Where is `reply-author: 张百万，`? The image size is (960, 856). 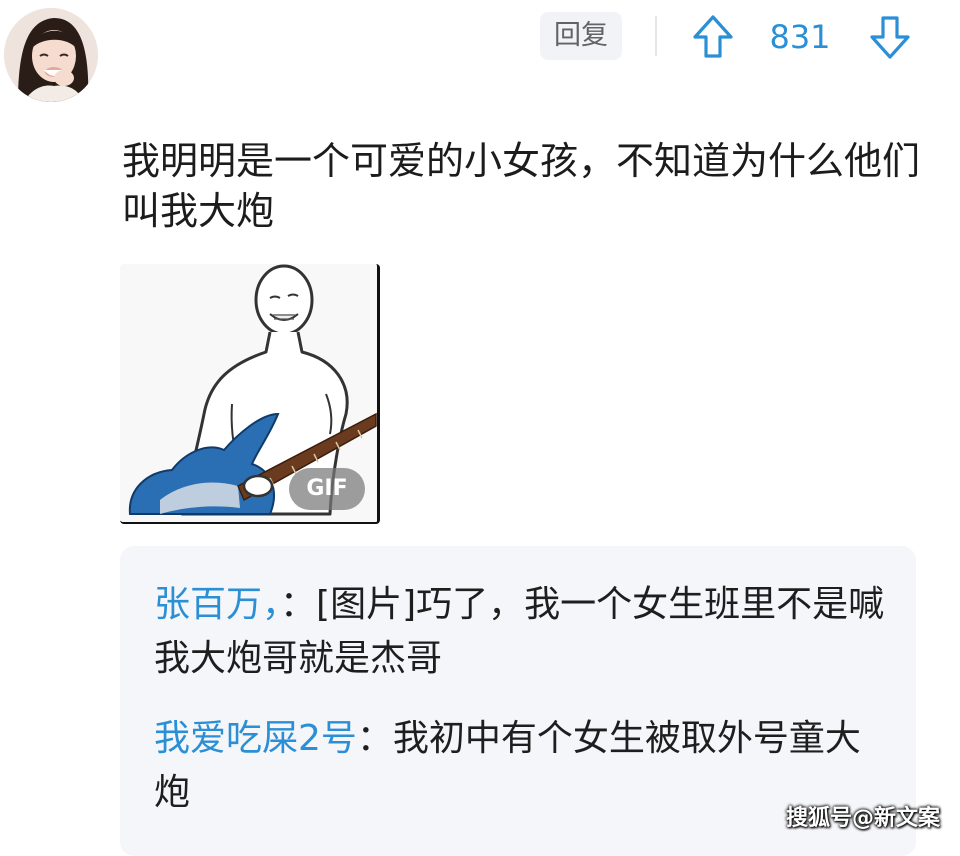 reply-author: 张百万， is located at coordinates (217, 604).